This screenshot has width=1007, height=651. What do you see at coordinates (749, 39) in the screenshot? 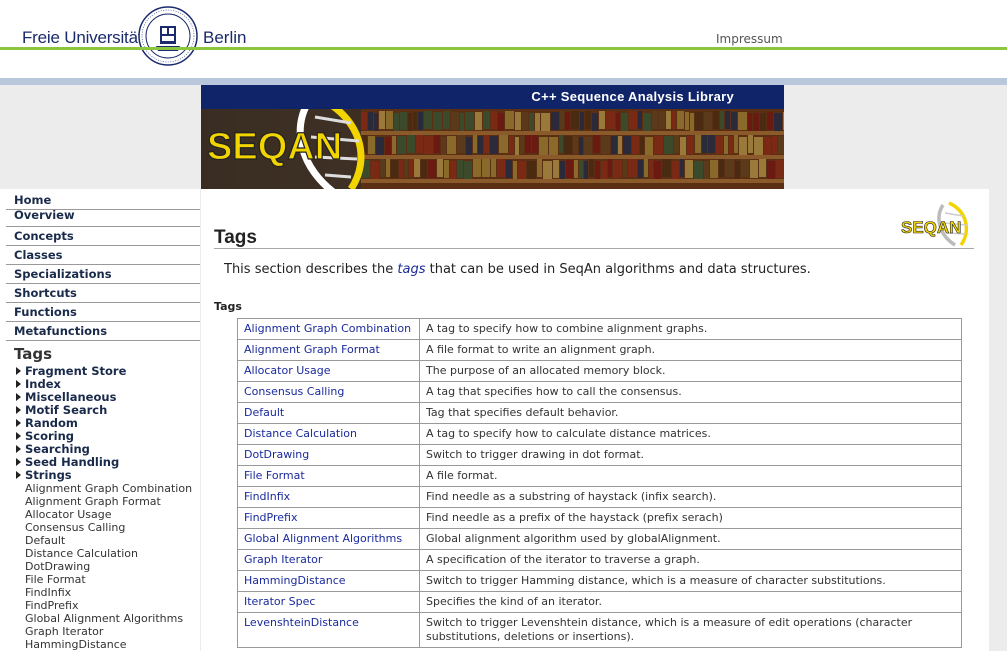
I see `impressum-link: Impressum` at bounding box center [749, 39].